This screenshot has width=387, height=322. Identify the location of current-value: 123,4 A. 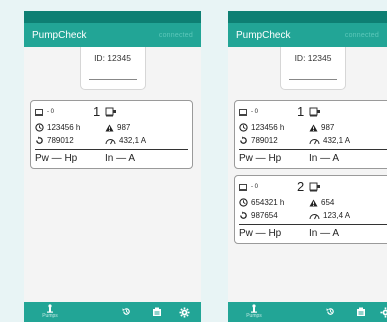
(337, 215).